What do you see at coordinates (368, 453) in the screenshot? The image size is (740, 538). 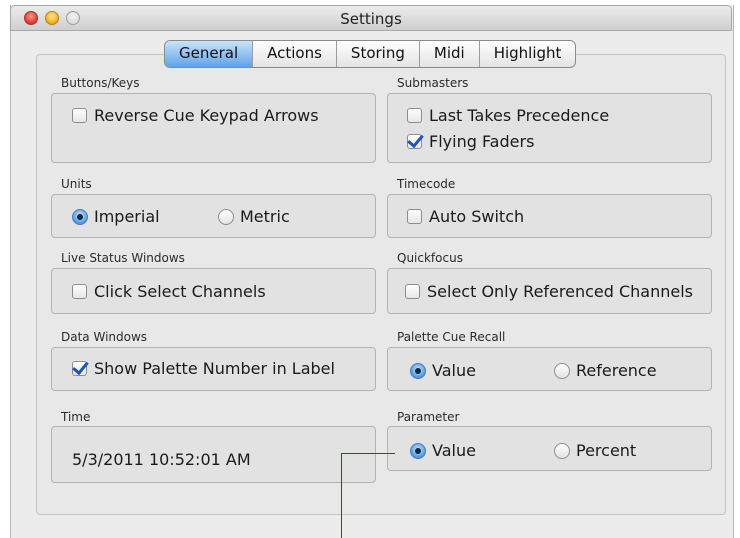 I see `callout-line-horizontal` at bounding box center [368, 453].